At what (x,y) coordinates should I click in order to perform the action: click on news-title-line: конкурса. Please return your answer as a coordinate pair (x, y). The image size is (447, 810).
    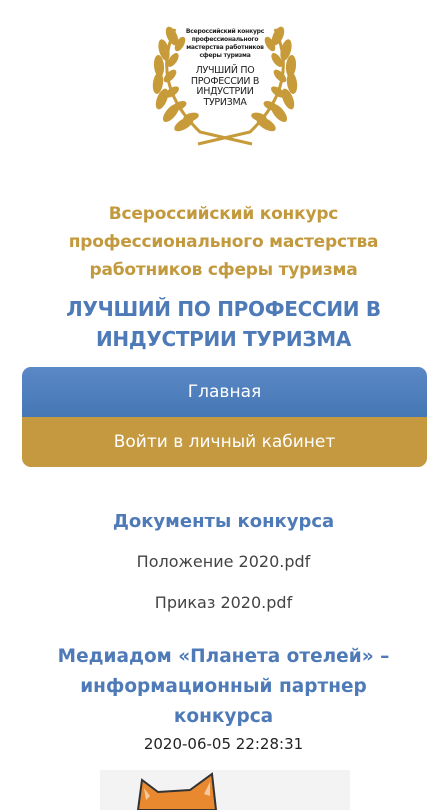
    Looking at the image, I should click on (223, 716).